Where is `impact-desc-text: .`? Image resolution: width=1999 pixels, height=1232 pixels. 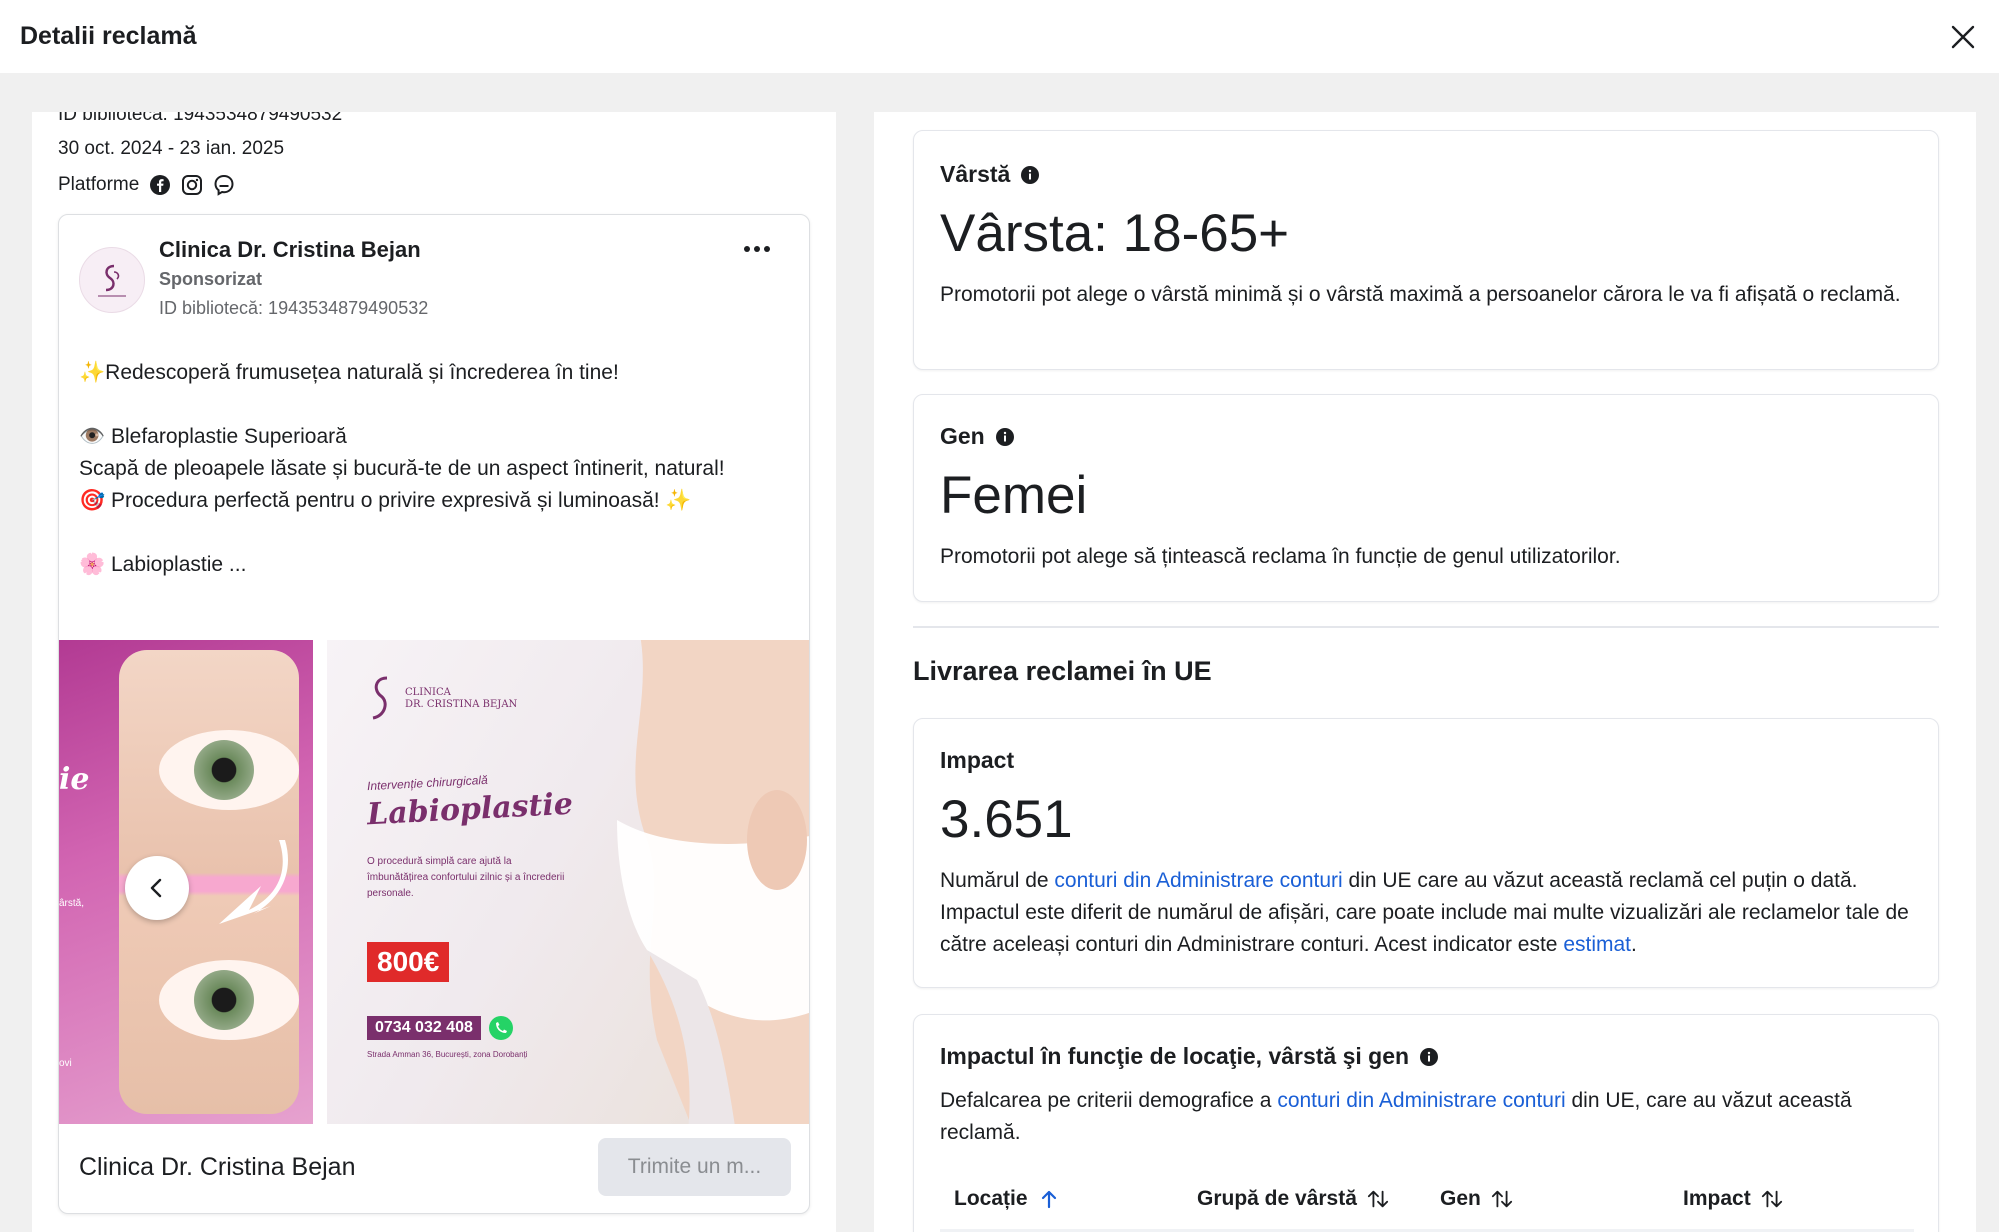
impact-desc-text: . is located at coordinates (1634, 944).